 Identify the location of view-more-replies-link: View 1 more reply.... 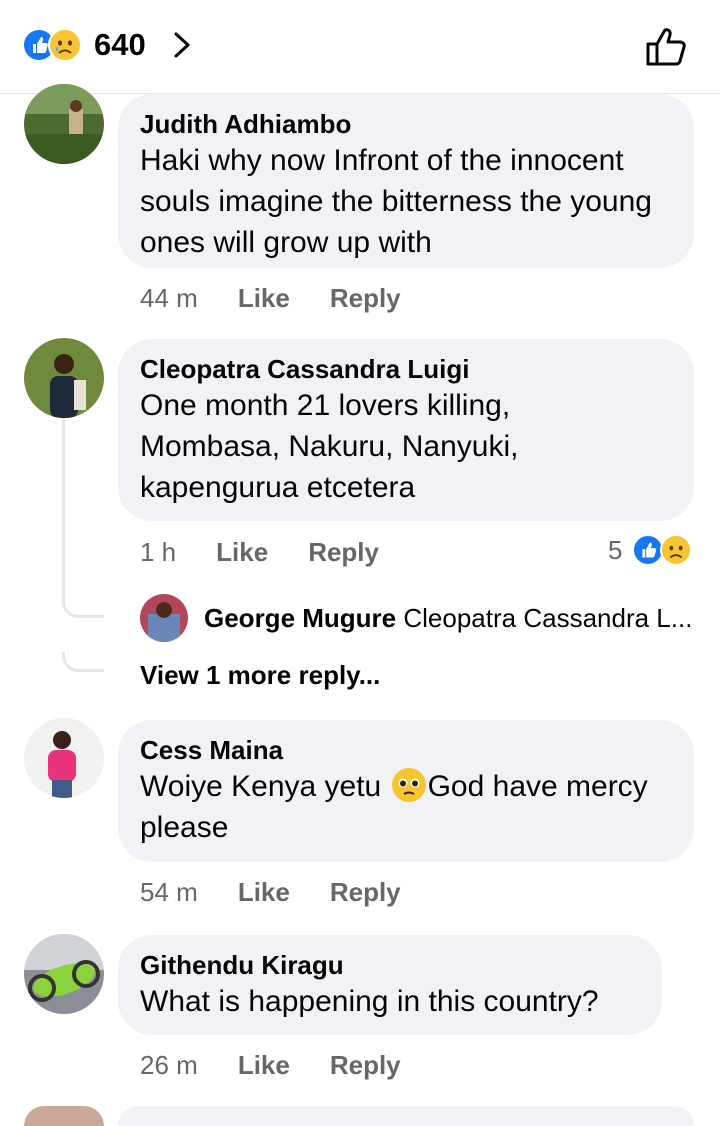
(260, 675).